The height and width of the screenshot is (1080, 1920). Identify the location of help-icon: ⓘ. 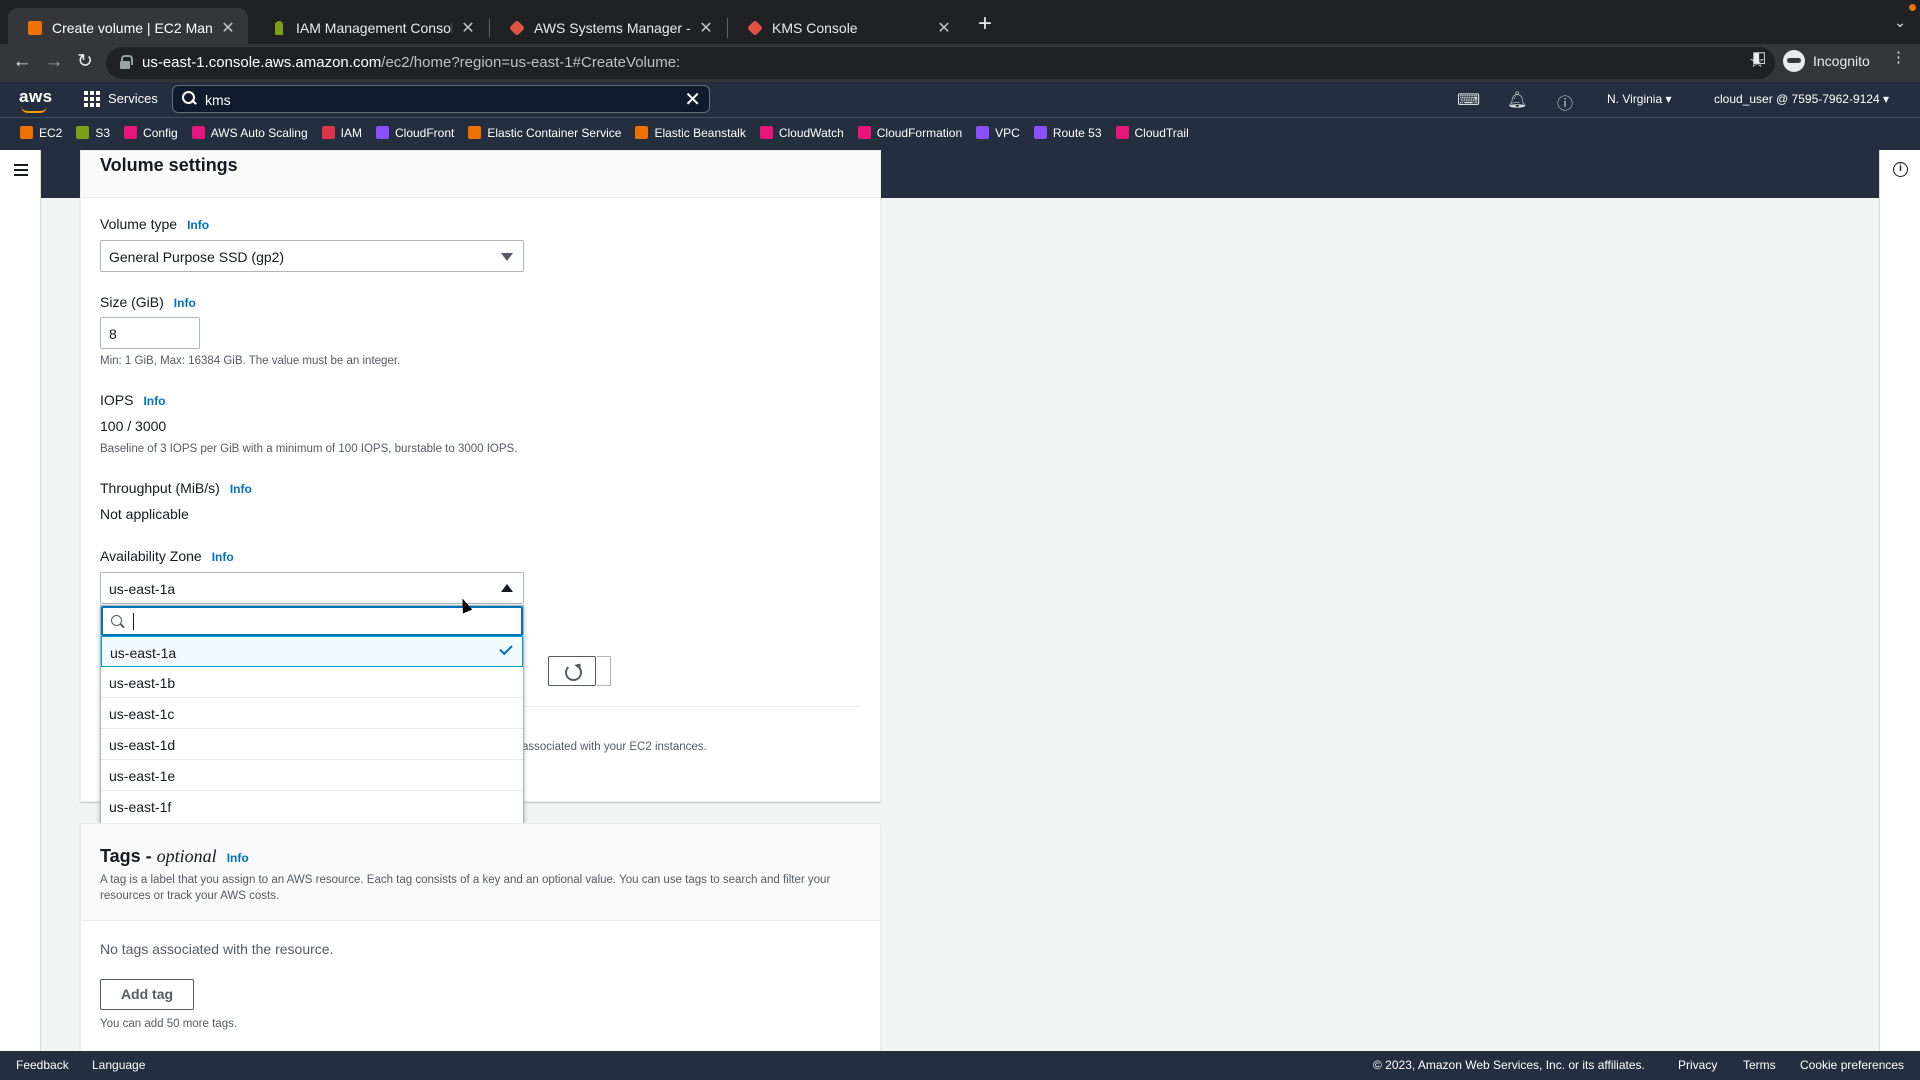
(1565, 102).